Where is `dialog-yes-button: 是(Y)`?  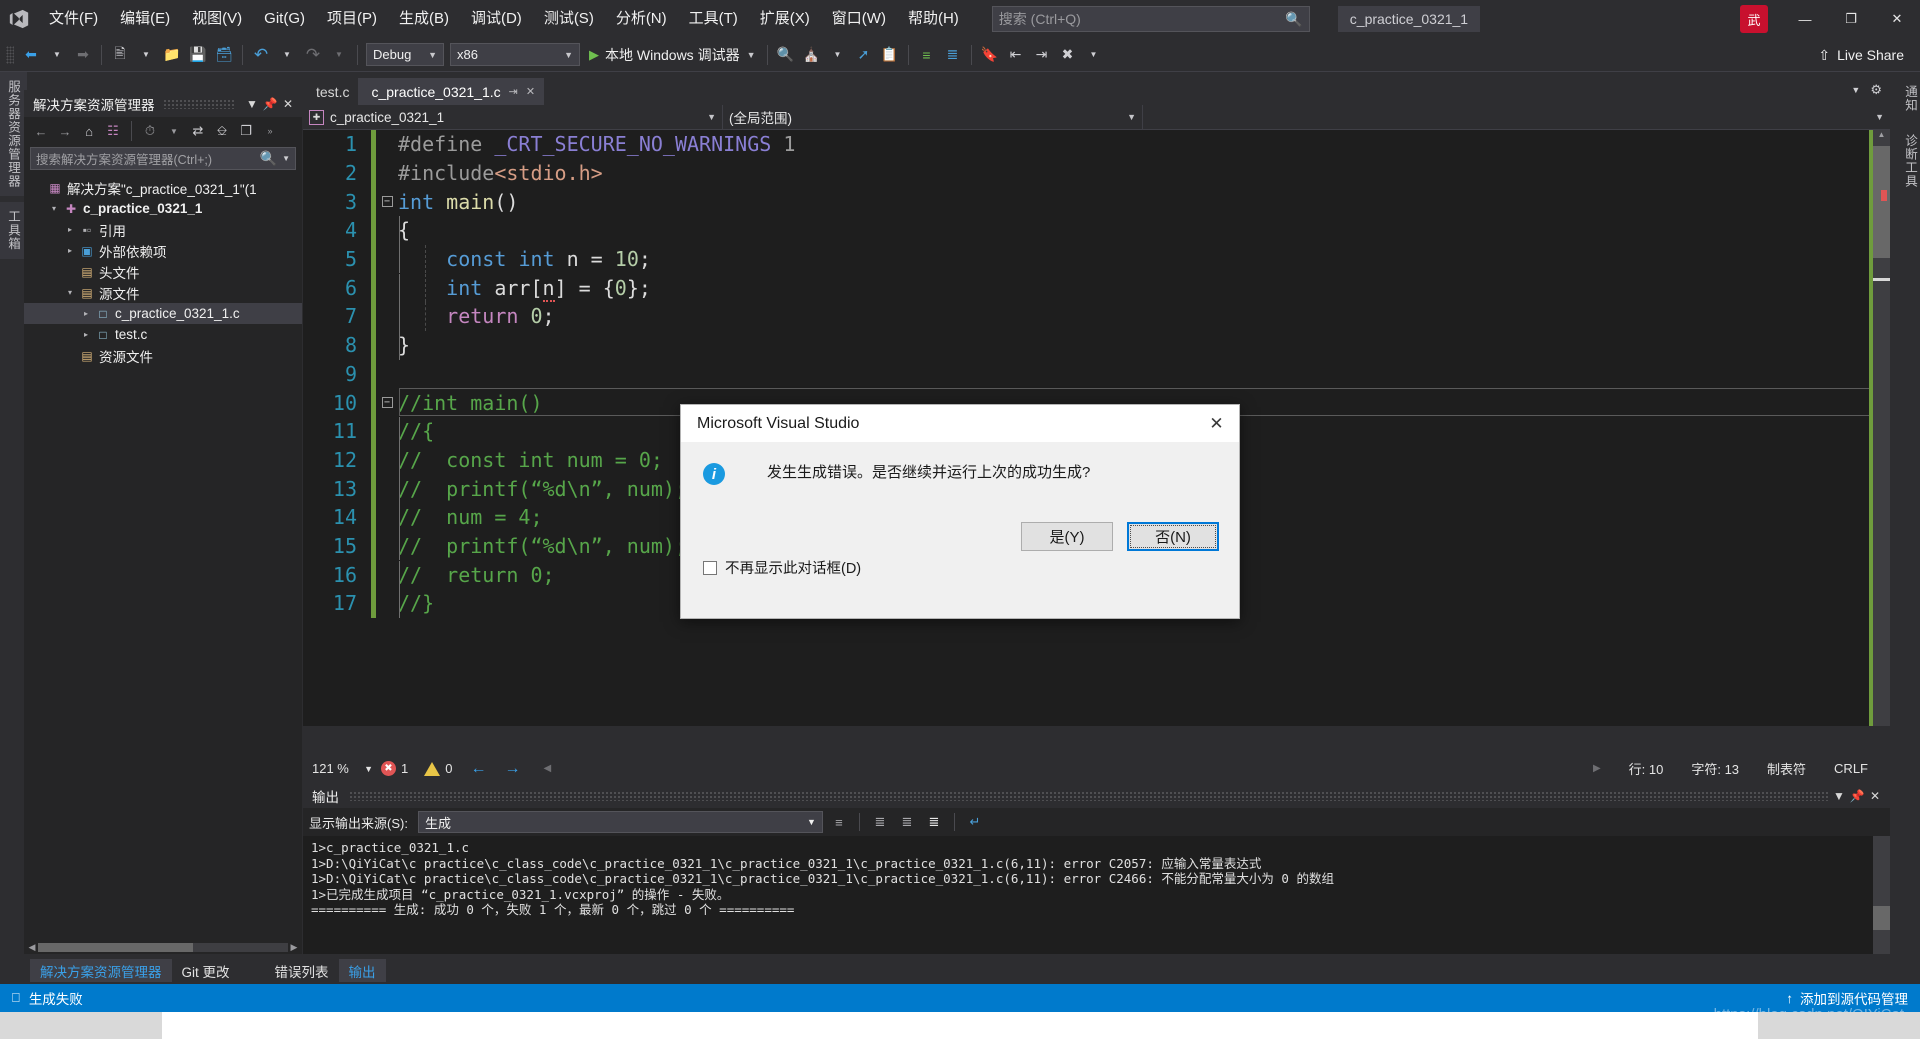 dialog-yes-button: 是(Y) is located at coordinates (1067, 536).